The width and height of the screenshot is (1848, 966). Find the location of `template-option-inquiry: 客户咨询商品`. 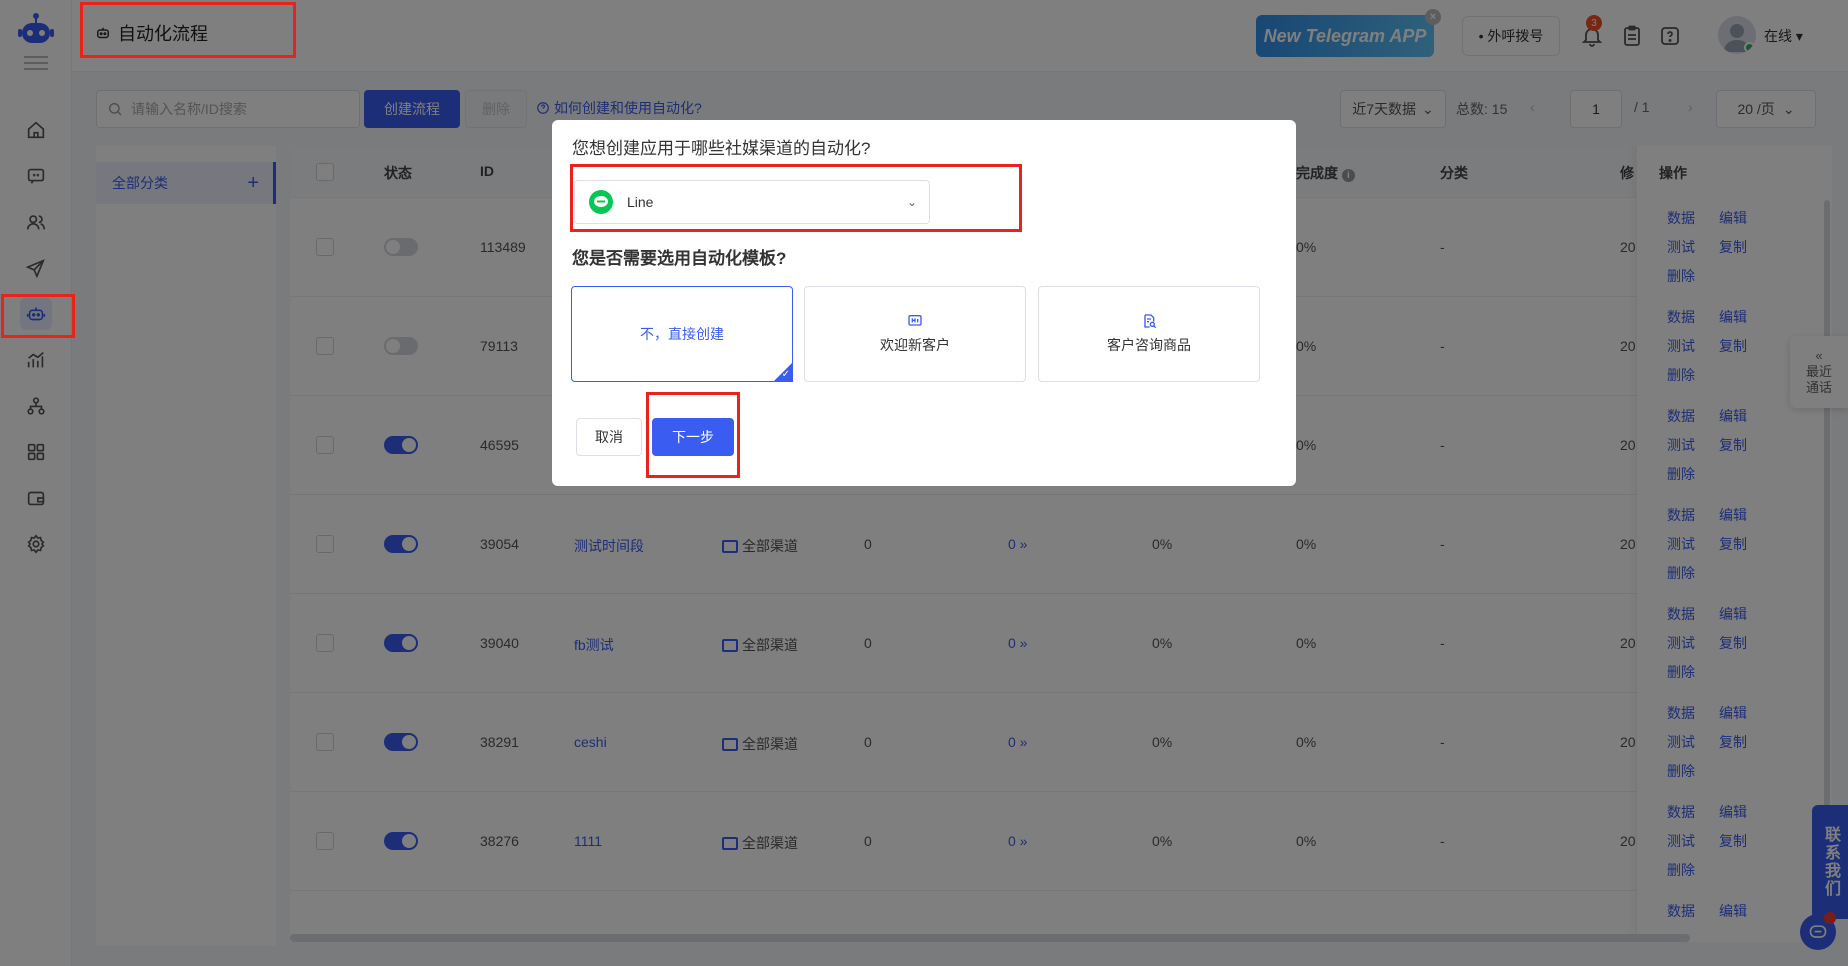

template-option-inquiry: 客户咨询商品 is located at coordinates (1149, 334).